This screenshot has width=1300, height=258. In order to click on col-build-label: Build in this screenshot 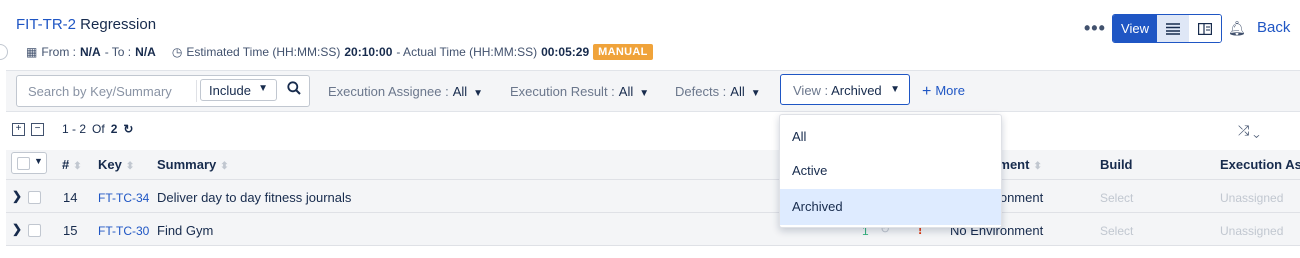, I will do `click(1116, 164)`.